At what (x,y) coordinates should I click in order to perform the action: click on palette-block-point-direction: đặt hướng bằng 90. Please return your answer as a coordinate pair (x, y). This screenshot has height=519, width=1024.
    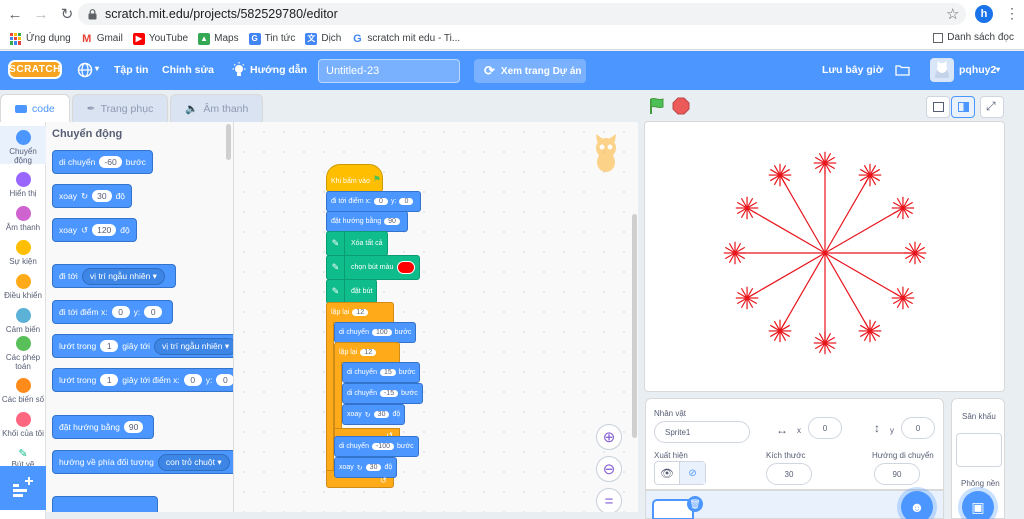
    Looking at the image, I should click on (103, 427).